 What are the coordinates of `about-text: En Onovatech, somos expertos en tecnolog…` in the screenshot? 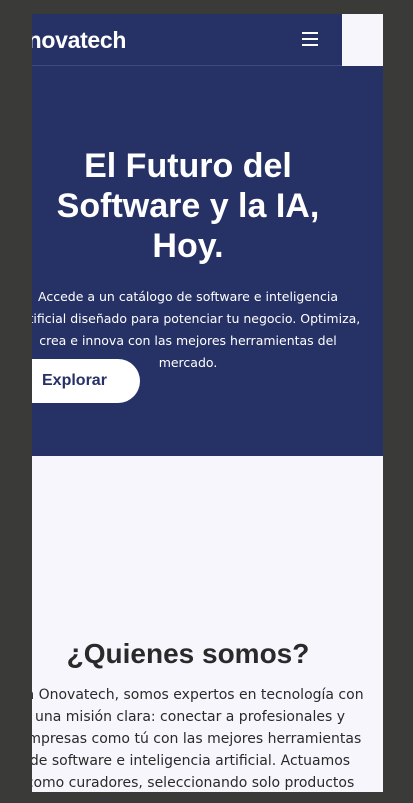 It's located at (198, 739).